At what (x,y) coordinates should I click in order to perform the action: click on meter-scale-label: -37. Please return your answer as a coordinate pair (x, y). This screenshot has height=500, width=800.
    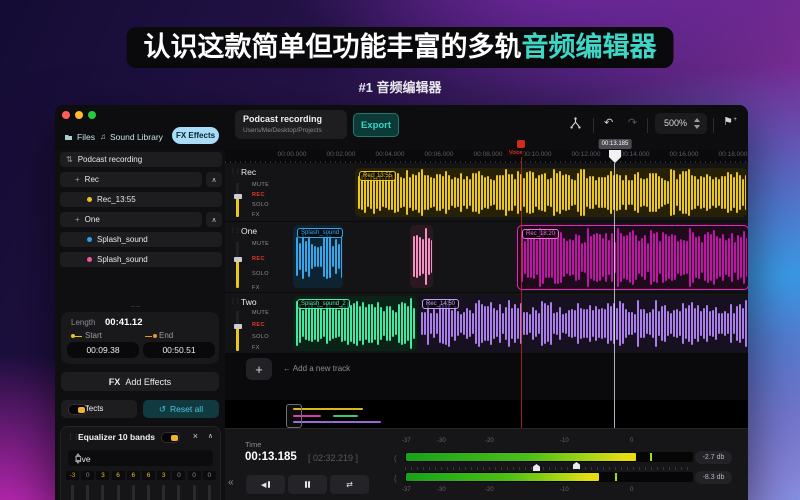
    Looking at the image, I should click on (406, 490).